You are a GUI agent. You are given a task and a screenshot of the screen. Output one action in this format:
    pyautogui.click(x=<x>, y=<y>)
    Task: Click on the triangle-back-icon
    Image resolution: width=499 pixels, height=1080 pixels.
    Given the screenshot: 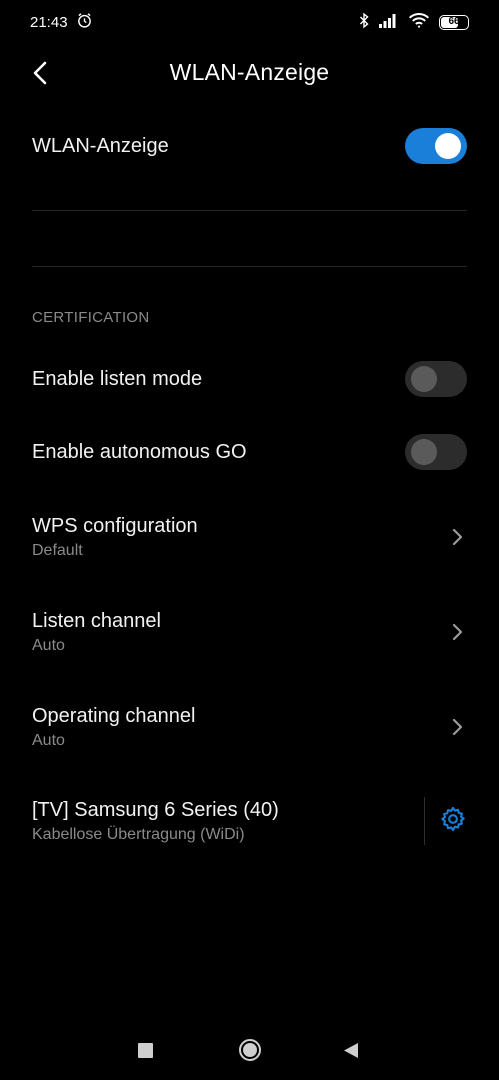 What is the action you would take?
    pyautogui.click(x=351, y=1050)
    